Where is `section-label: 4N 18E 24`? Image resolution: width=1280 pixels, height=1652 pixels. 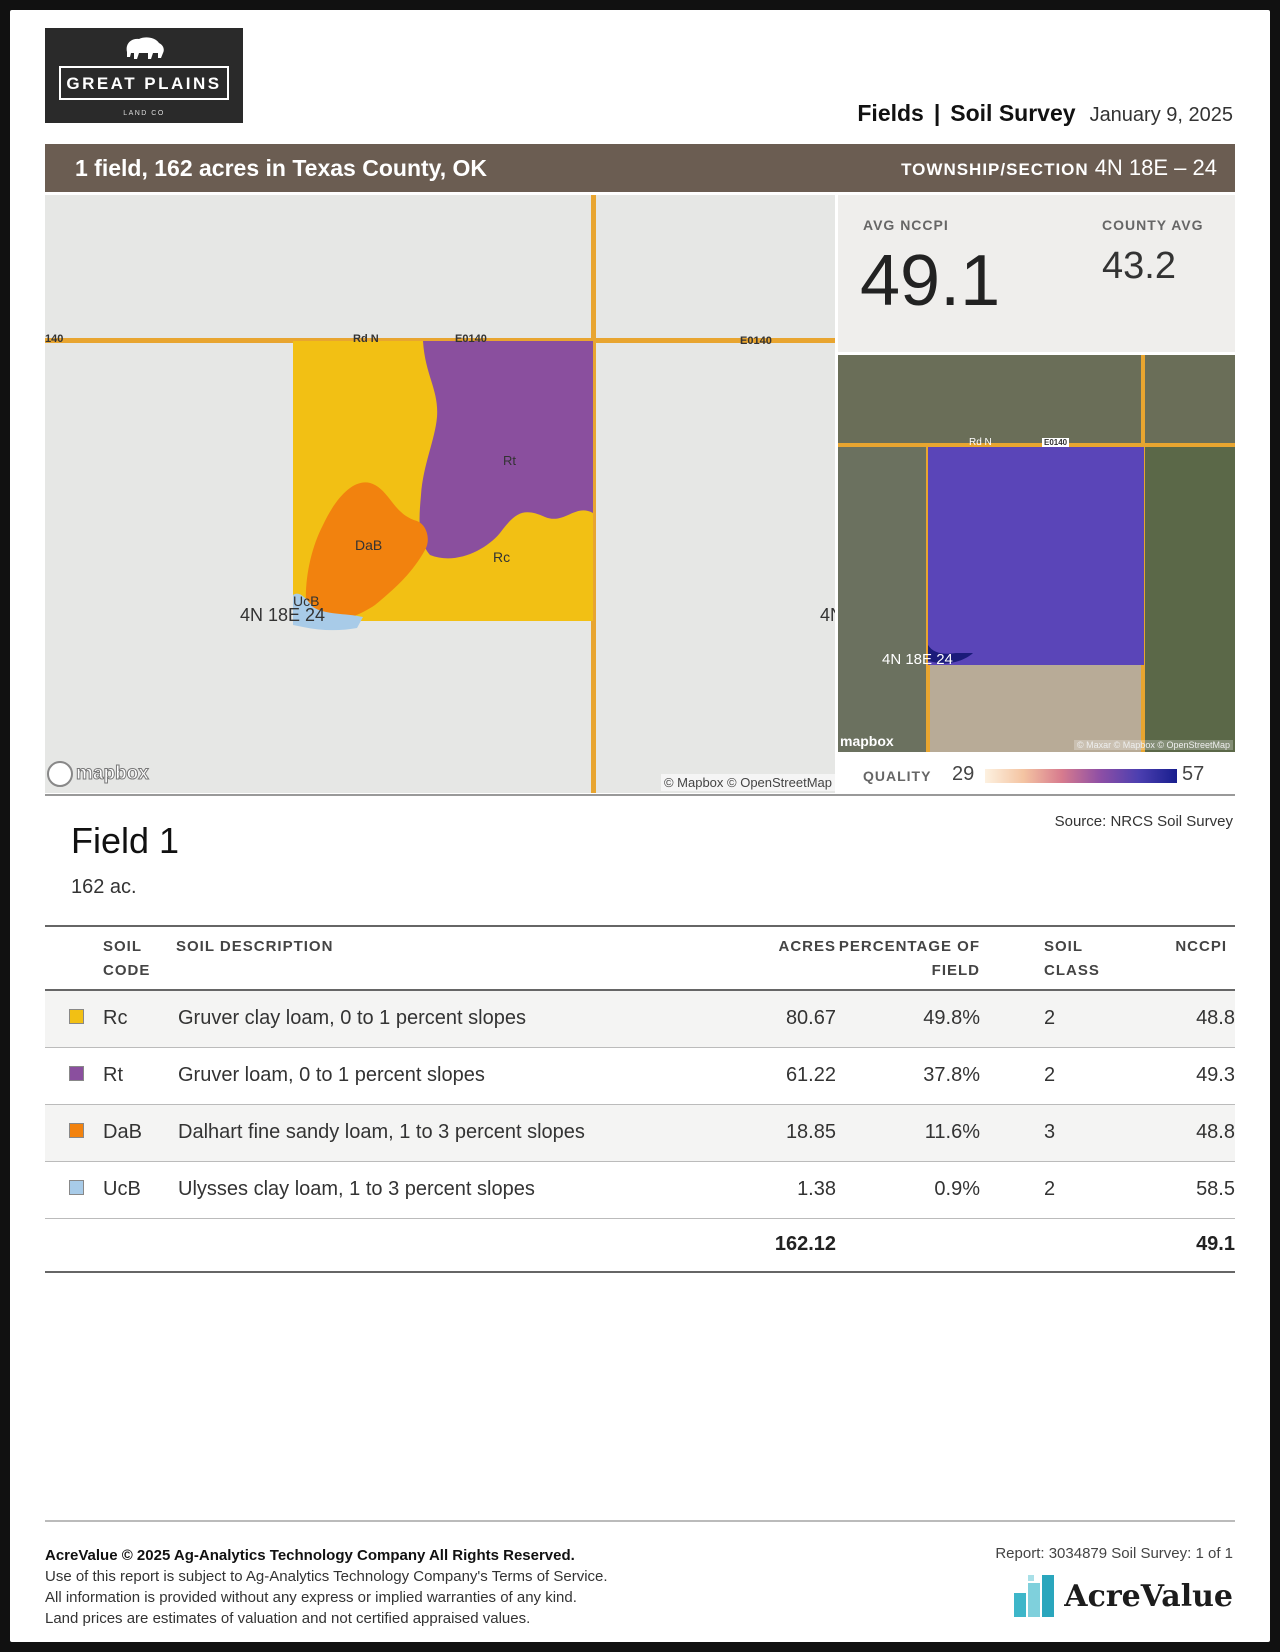 section-label: 4N 18E 24 is located at coordinates (917, 659).